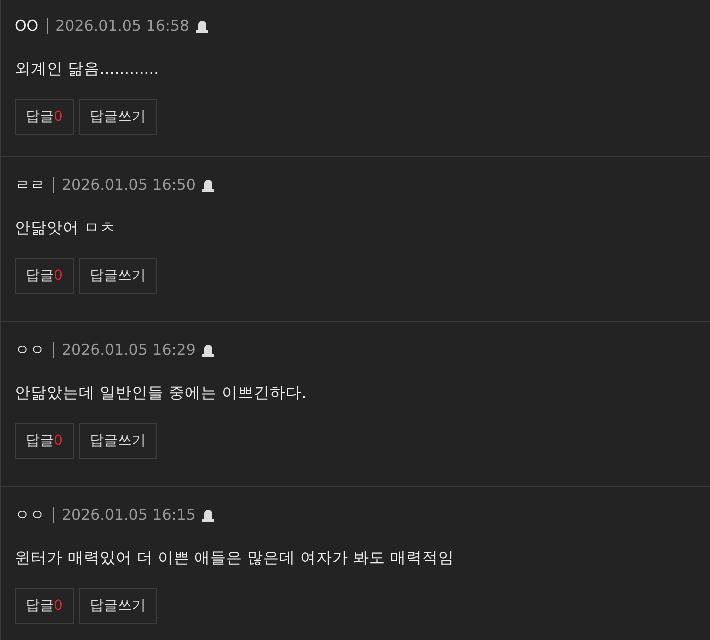 Image resolution: width=710 pixels, height=640 pixels. Describe the element at coordinates (30, 185) in the screenshot. I see `author-name: ㄹㄹ` at that location.